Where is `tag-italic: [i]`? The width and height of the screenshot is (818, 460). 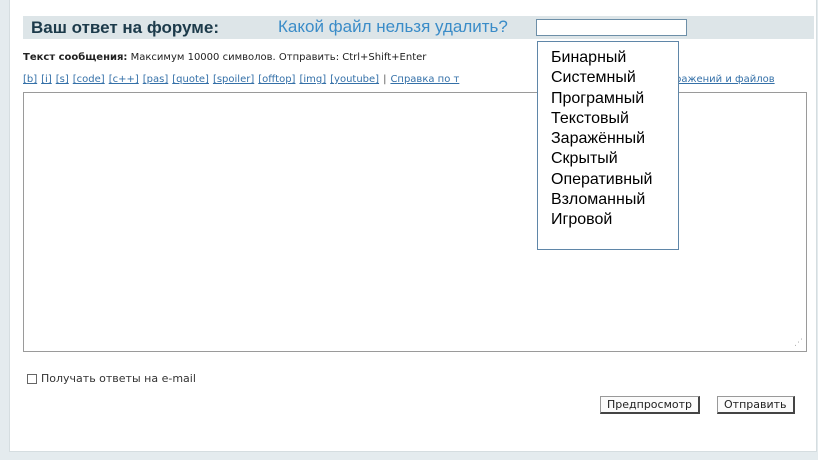
tag-italic: [i] is located at coordinates (46, 79).